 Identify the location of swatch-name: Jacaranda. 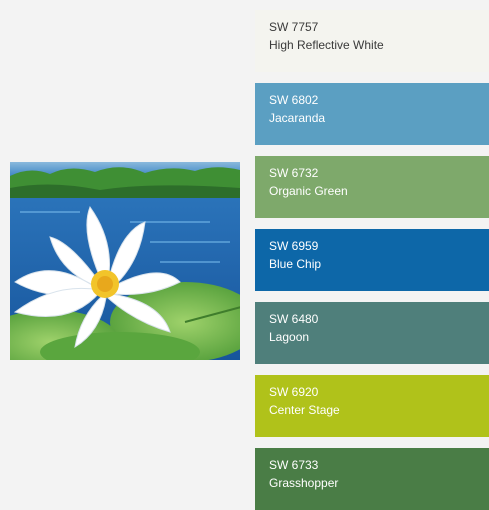
(297, 118).